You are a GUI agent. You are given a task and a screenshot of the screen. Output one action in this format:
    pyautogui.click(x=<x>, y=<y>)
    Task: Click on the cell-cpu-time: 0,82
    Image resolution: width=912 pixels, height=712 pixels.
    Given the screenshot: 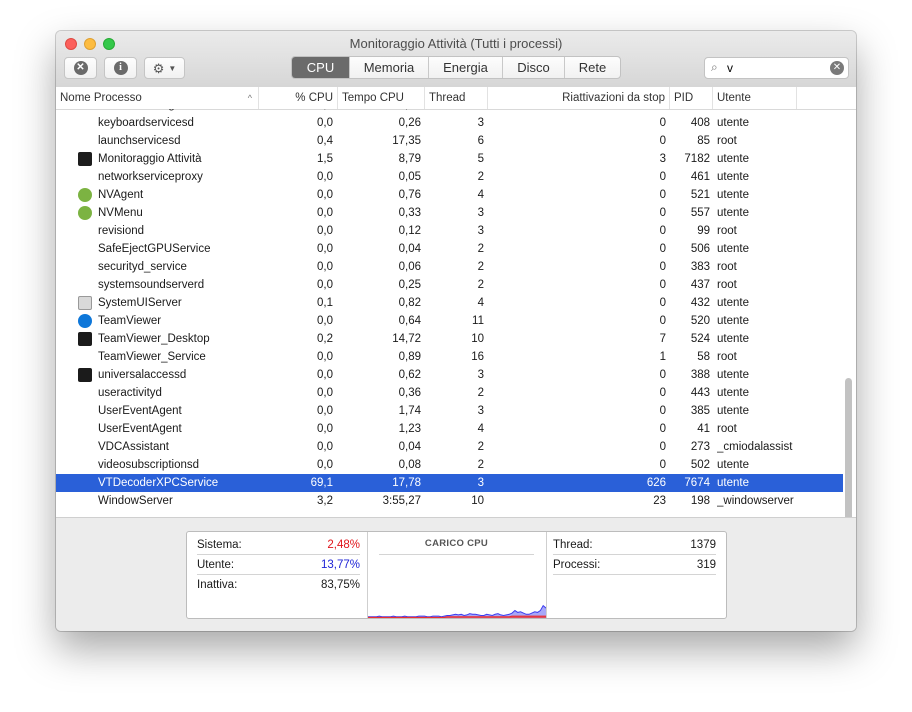 What is the action you would take?
    pyautogui.click(x=409, y=303)
    